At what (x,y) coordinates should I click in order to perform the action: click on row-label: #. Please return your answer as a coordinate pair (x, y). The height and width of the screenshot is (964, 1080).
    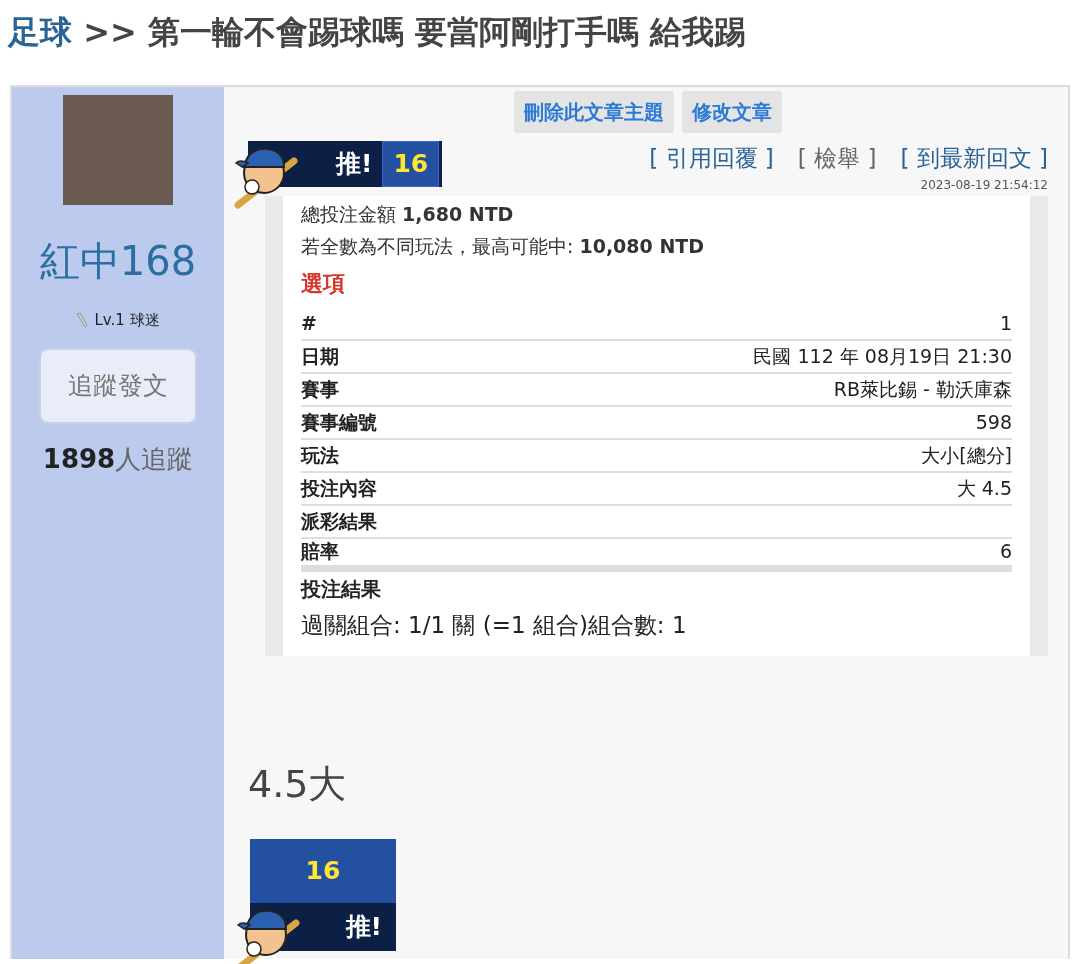
    Looking at the image, I should click on (309, 323).